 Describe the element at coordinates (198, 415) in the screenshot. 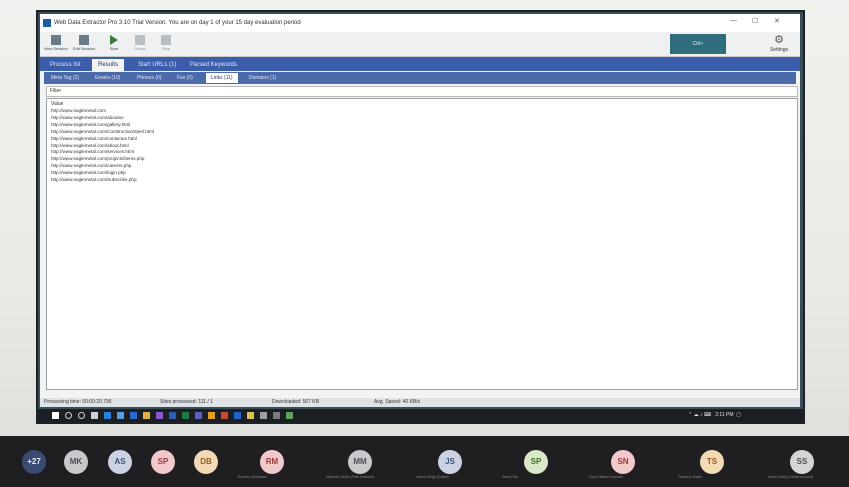

I see `teams-icon` at that location.